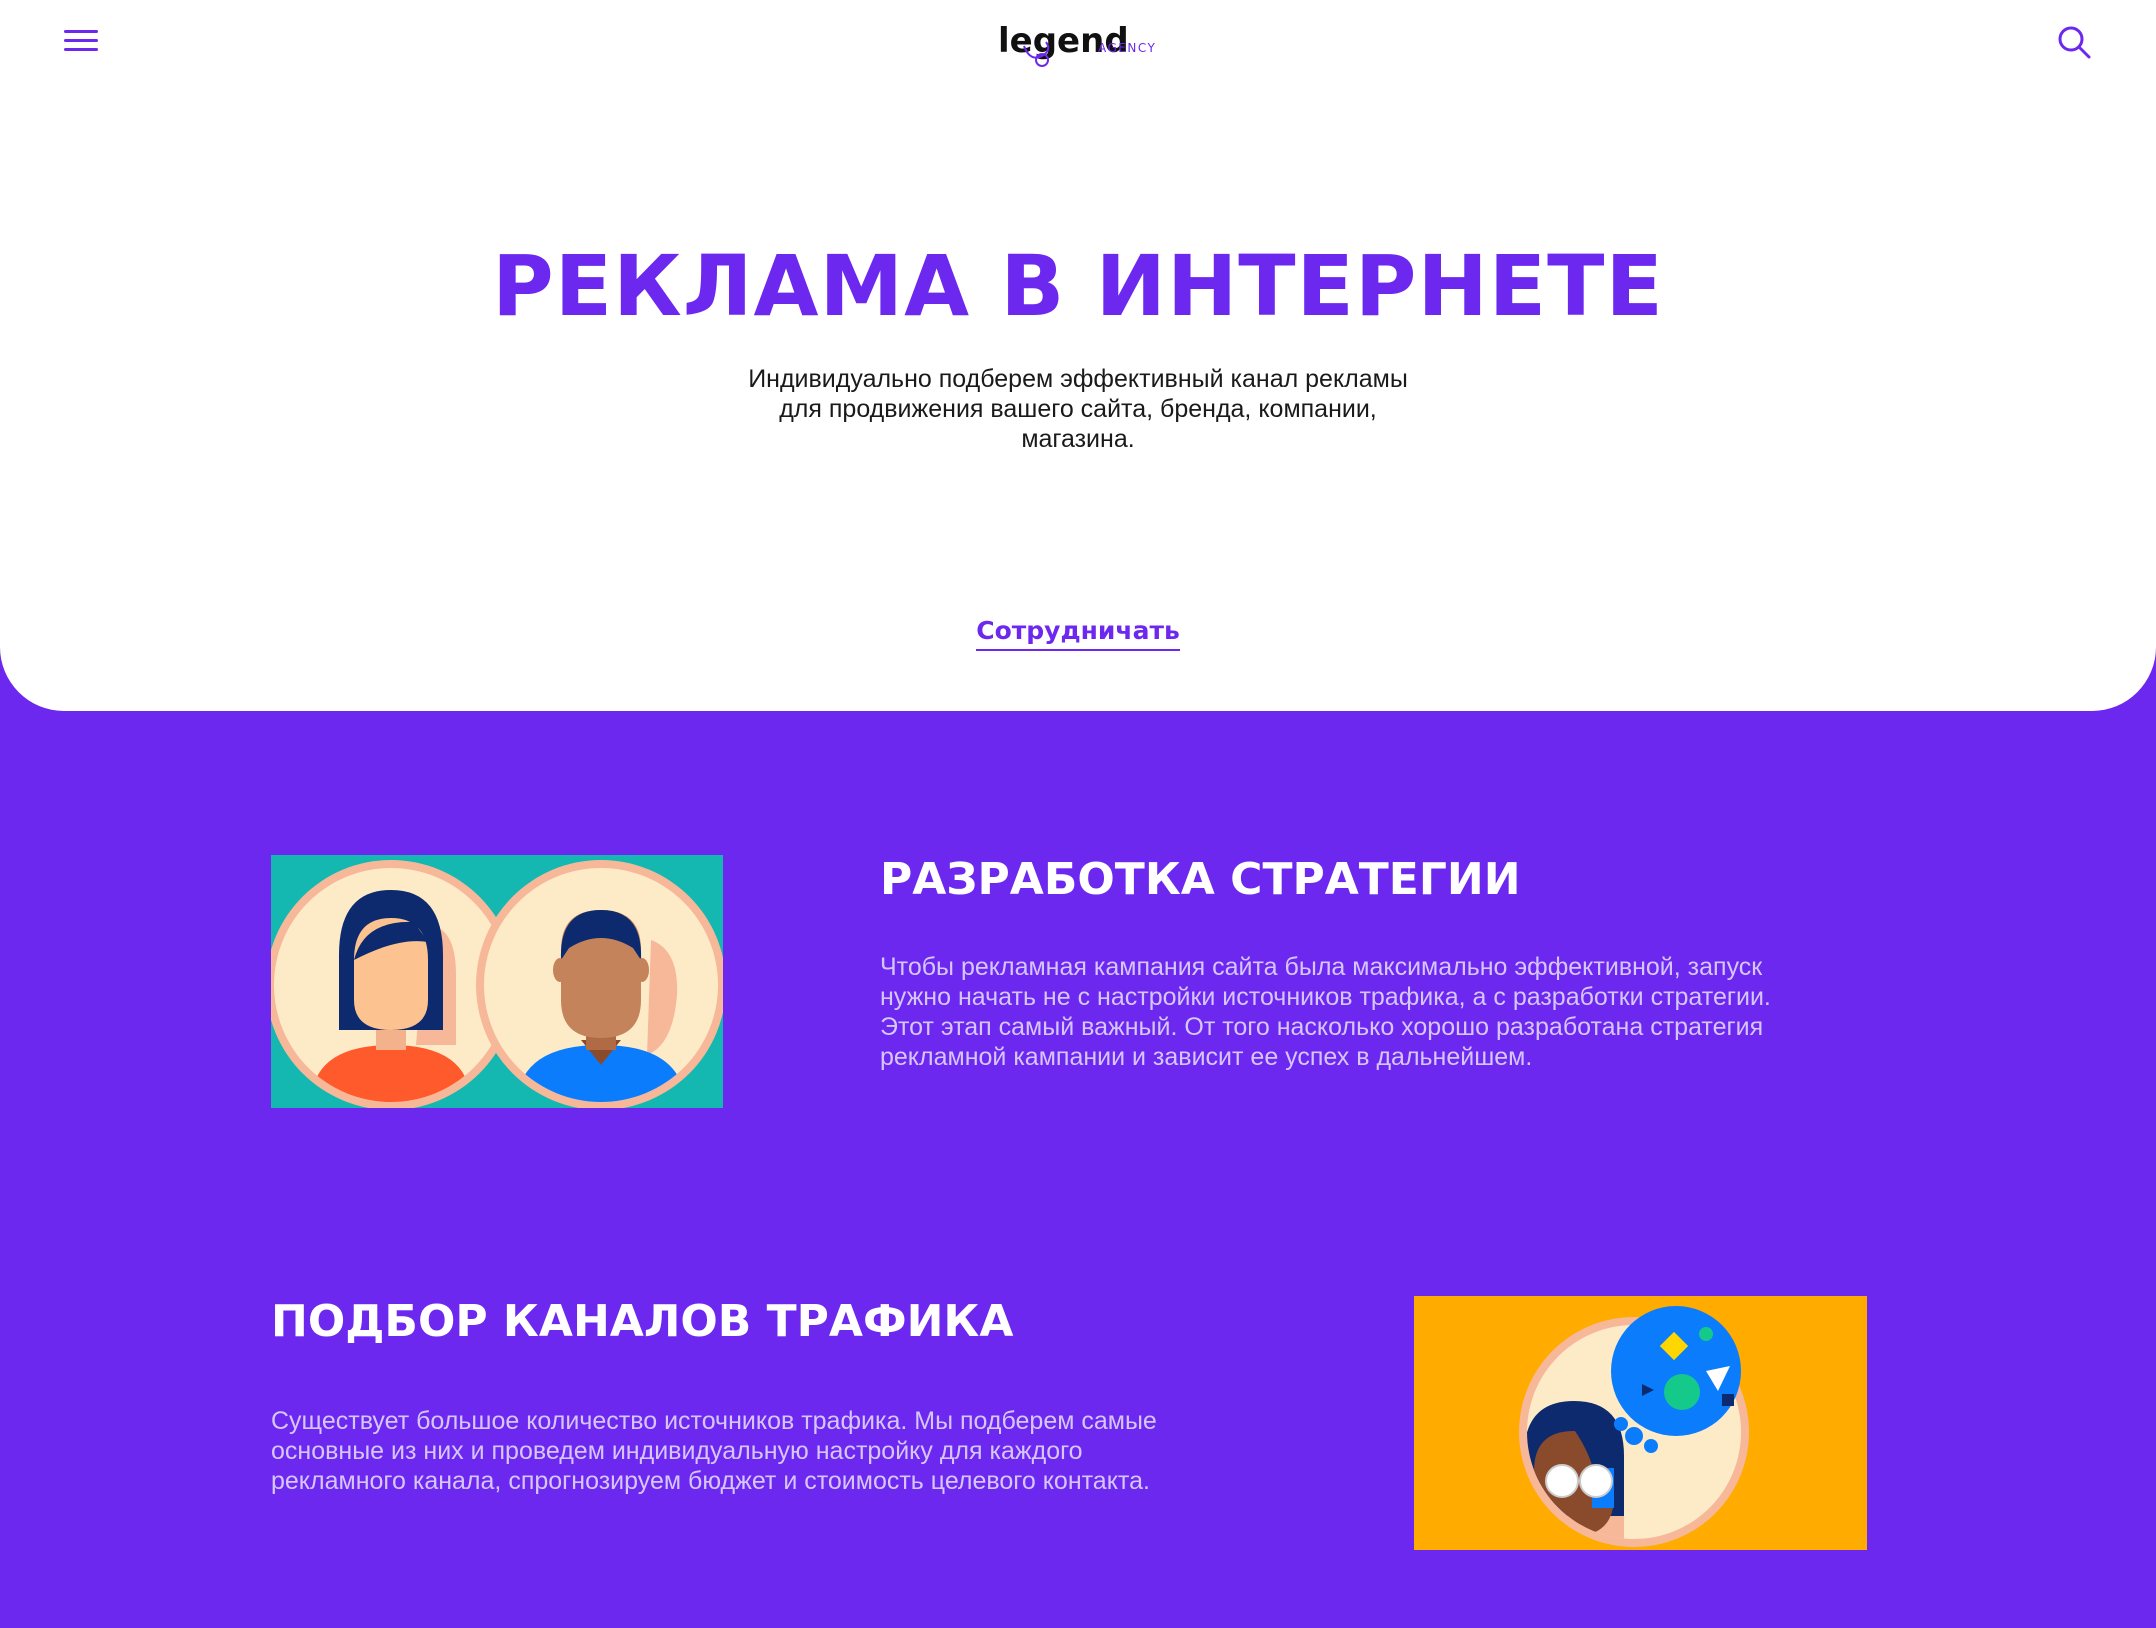 This screenshot has width=2156, height=1628. I want to click on page-title: РЕКЛАМА В ИНТЕРНЕТЕ, so click(1078, 286).